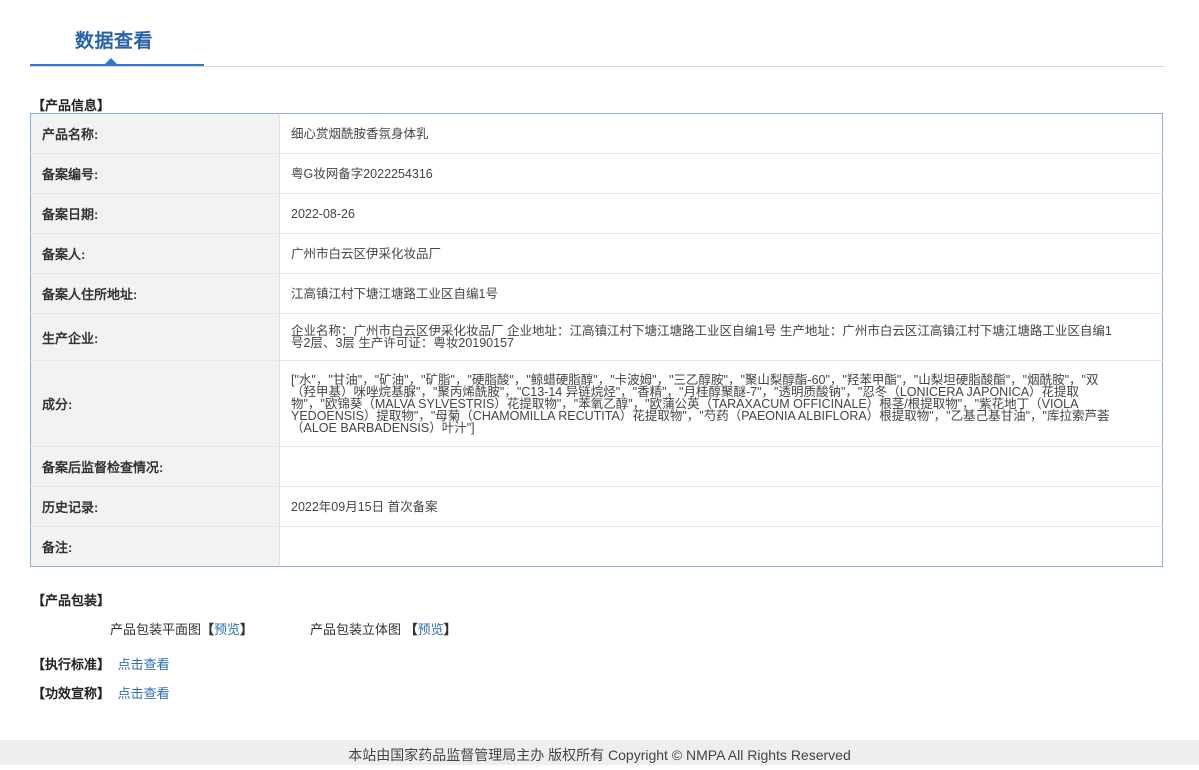 This screenshot has height=770, width=1199. Describe the element at coordinates (721, 173) in the screenshot. I see `row-value: 粤G妆网备字2022254316` at that location.